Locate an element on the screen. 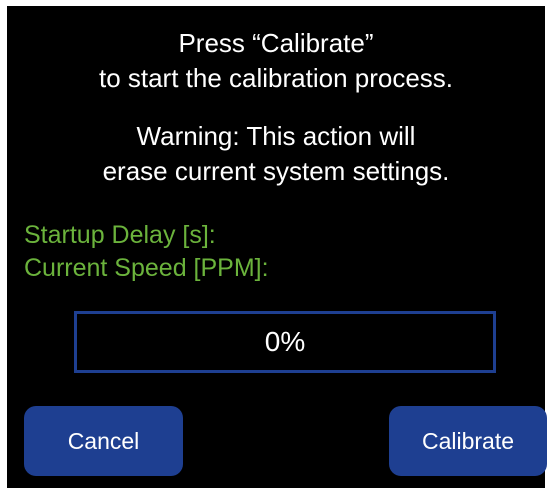 Image resolution: width=552 pixels, height=495 pixels. startup-delay-label: Startup Delay [s]: is located at coordinates (120, 235).